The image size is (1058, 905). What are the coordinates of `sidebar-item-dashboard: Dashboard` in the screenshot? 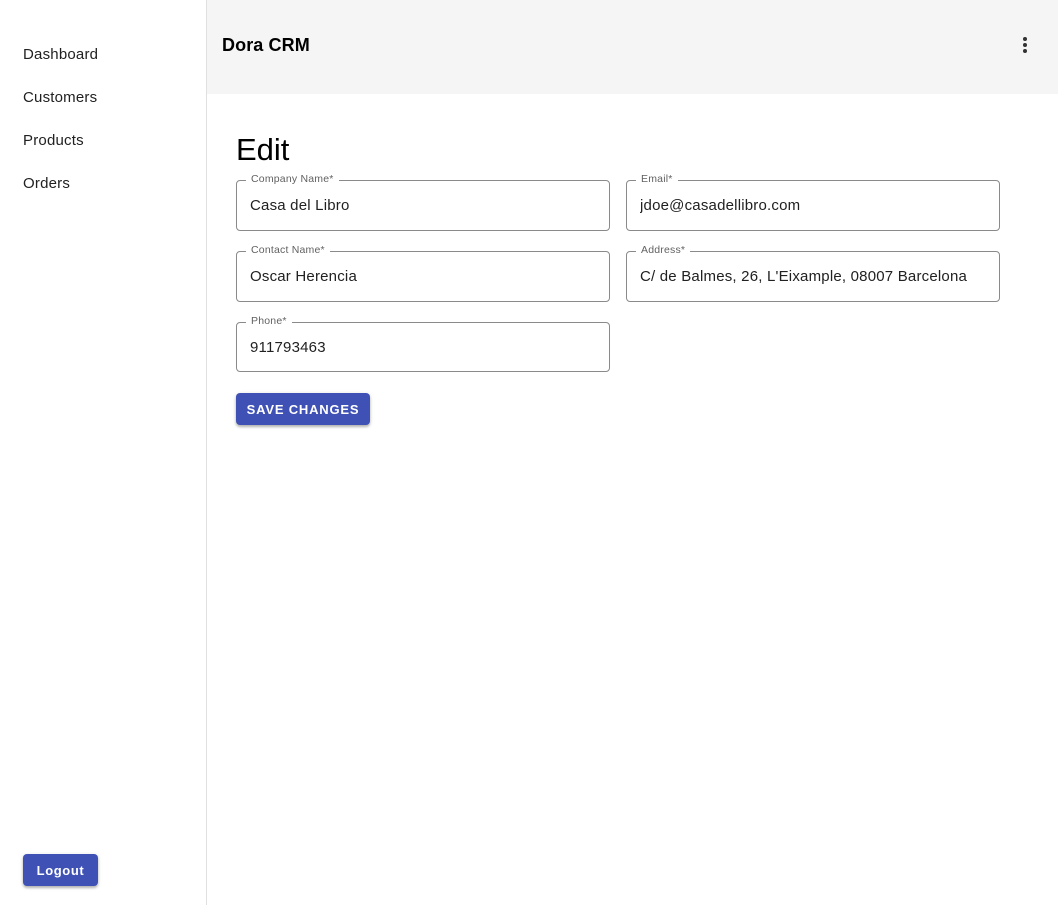 It's located at (103, 54).